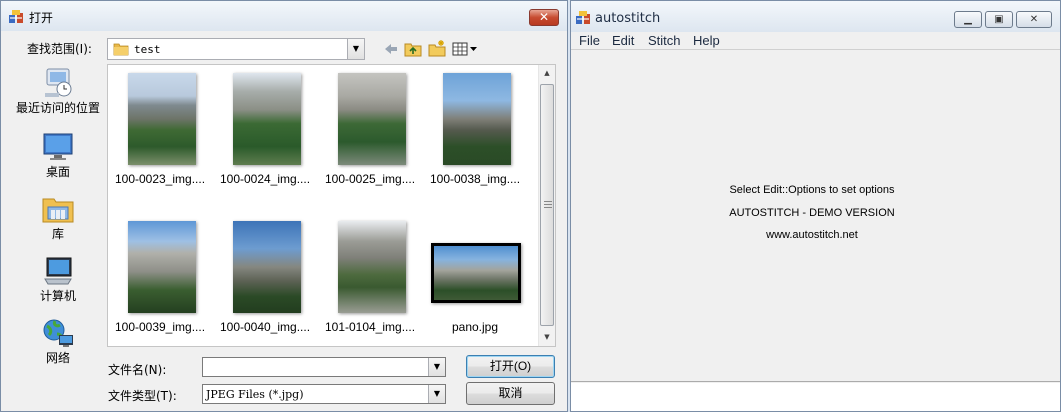 The image size is (1061, 412). I want to click on place-label: 最近访问的位置, so click(57, 108).